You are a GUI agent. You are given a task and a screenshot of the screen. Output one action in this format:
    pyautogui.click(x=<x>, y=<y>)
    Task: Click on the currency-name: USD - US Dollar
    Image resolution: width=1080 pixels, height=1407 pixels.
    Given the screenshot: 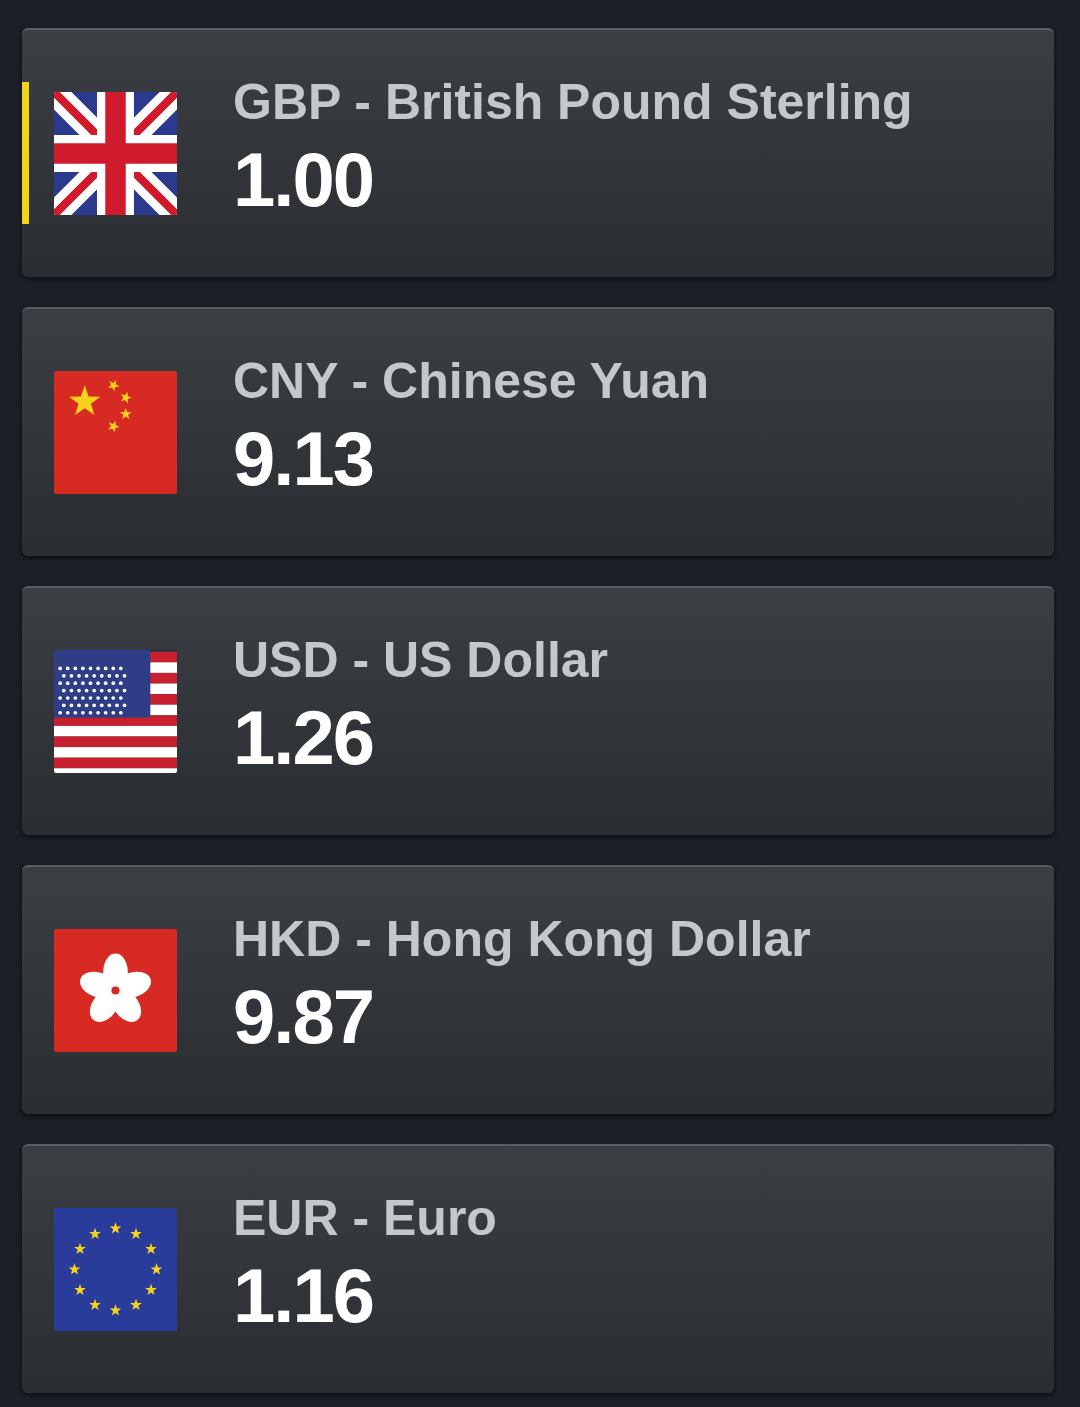 What is the action you would take?
    pyautogui.click(x=421, y=659)
    